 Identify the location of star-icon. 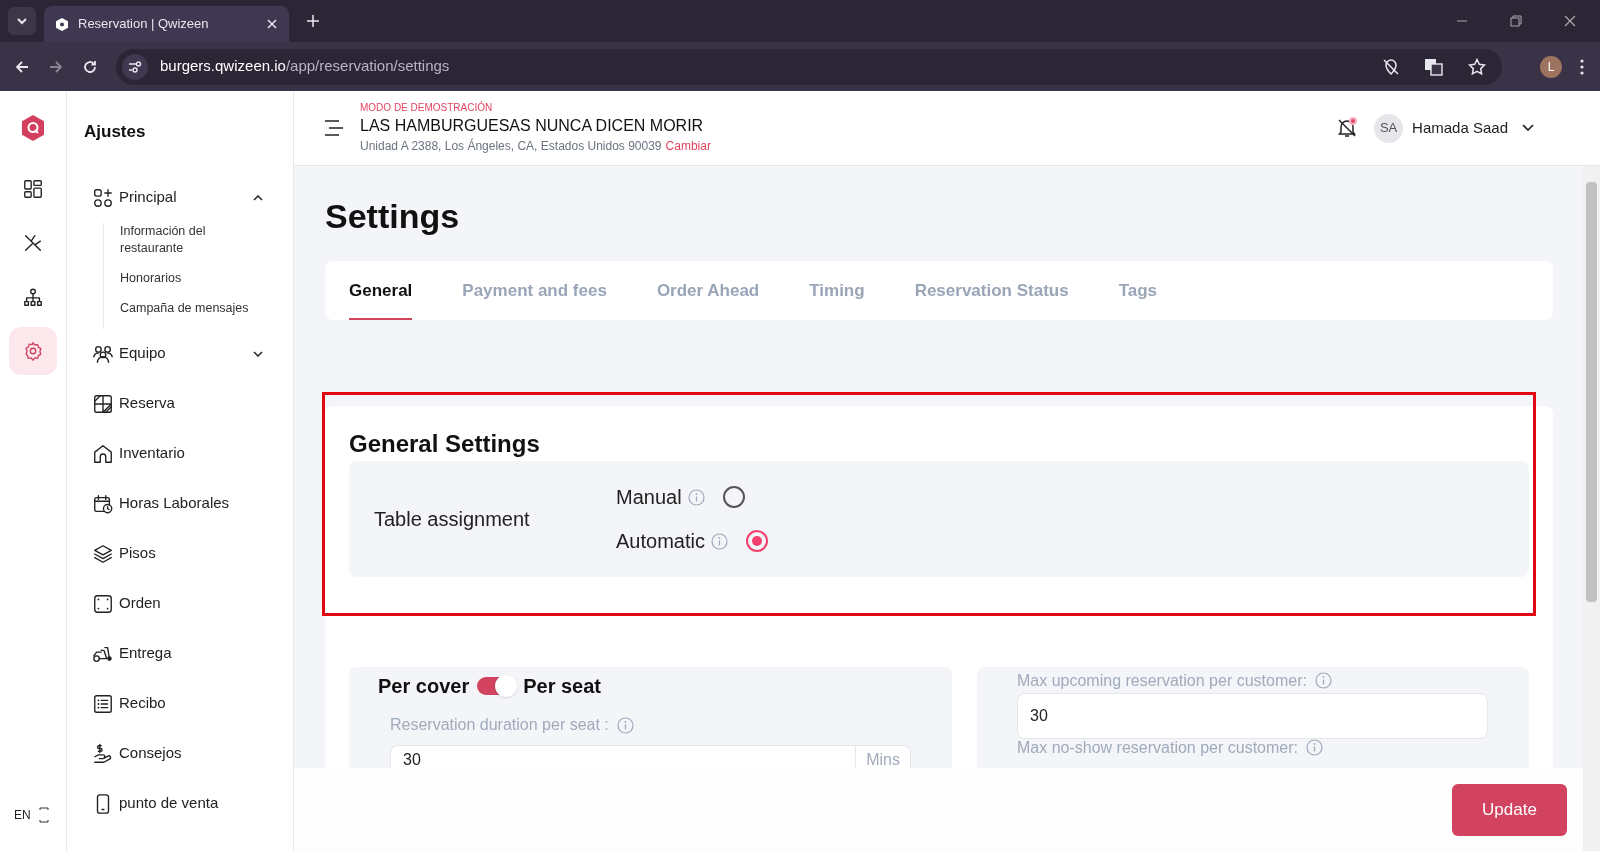
(1477, 66).